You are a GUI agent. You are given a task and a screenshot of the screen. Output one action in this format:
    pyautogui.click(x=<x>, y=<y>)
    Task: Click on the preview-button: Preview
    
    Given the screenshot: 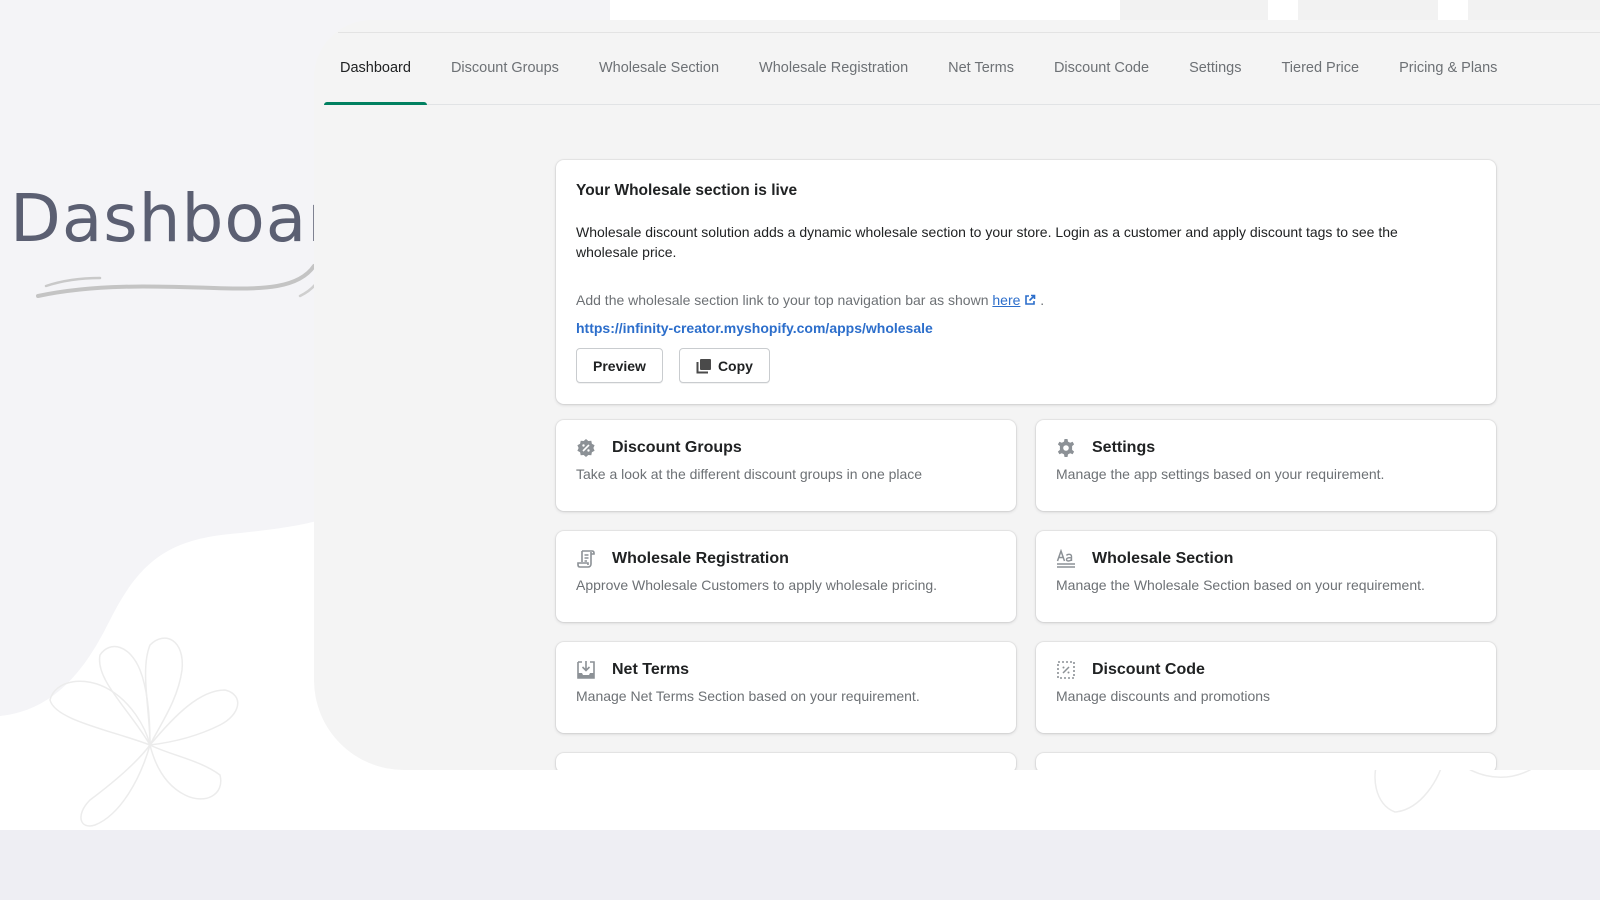 What is the action you would take?
    pyautogui.click(x=619, y=365)
    